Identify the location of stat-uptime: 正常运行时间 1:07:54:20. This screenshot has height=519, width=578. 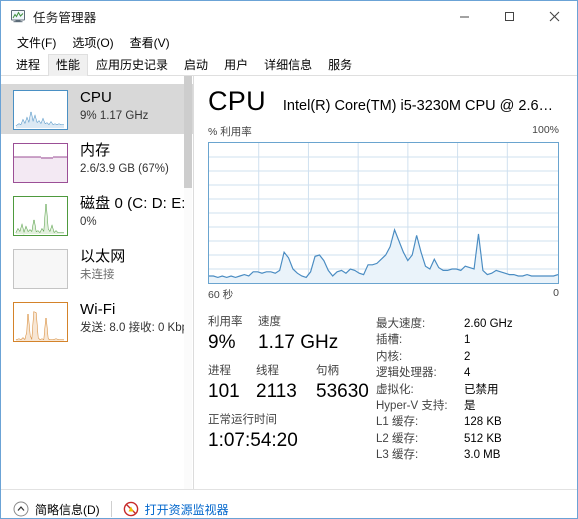
(292, 433).